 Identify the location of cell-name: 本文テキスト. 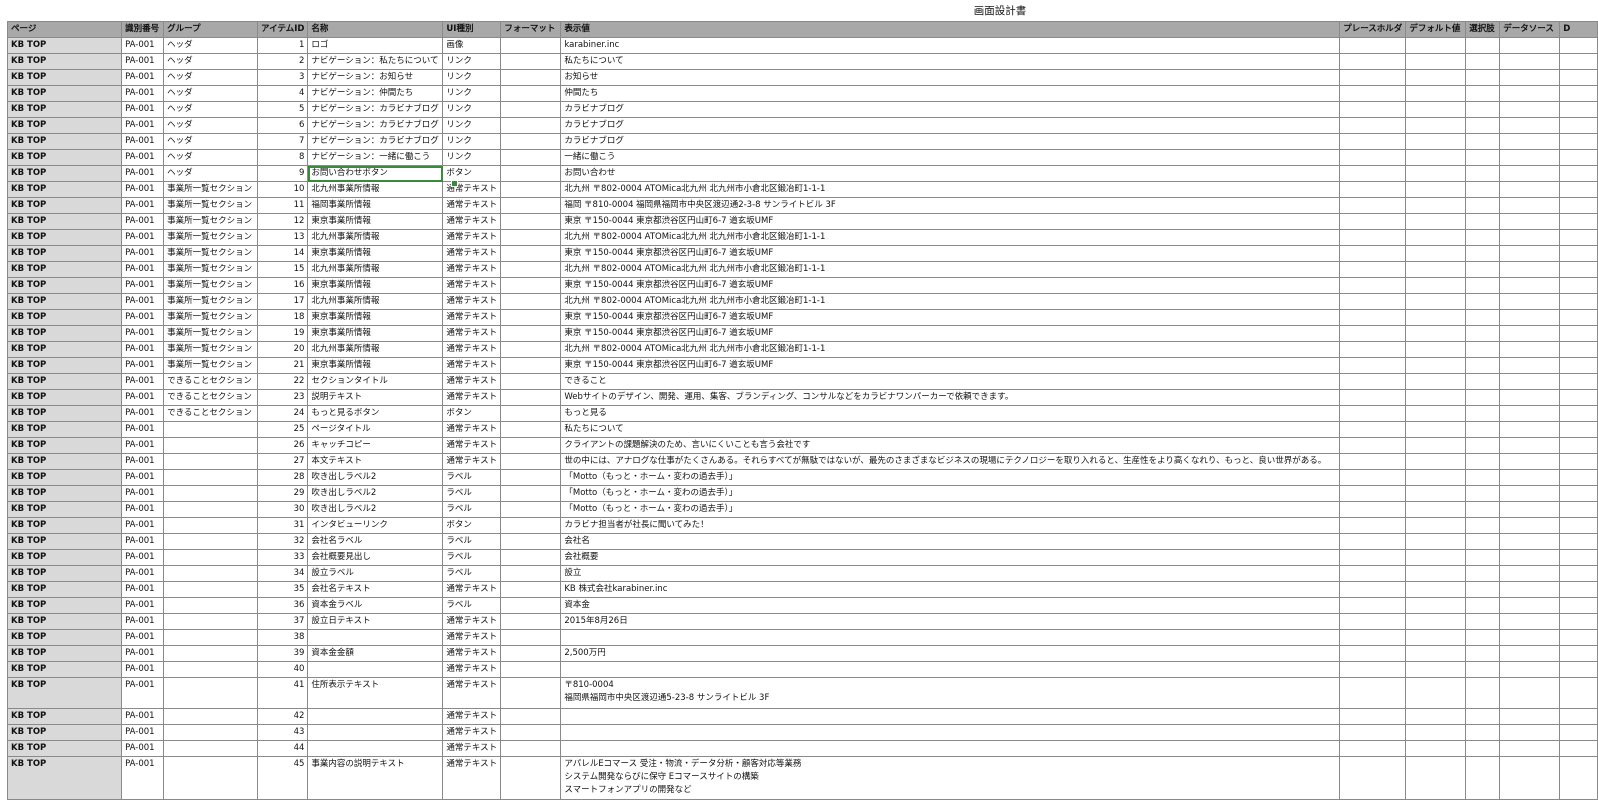
(375, 461).